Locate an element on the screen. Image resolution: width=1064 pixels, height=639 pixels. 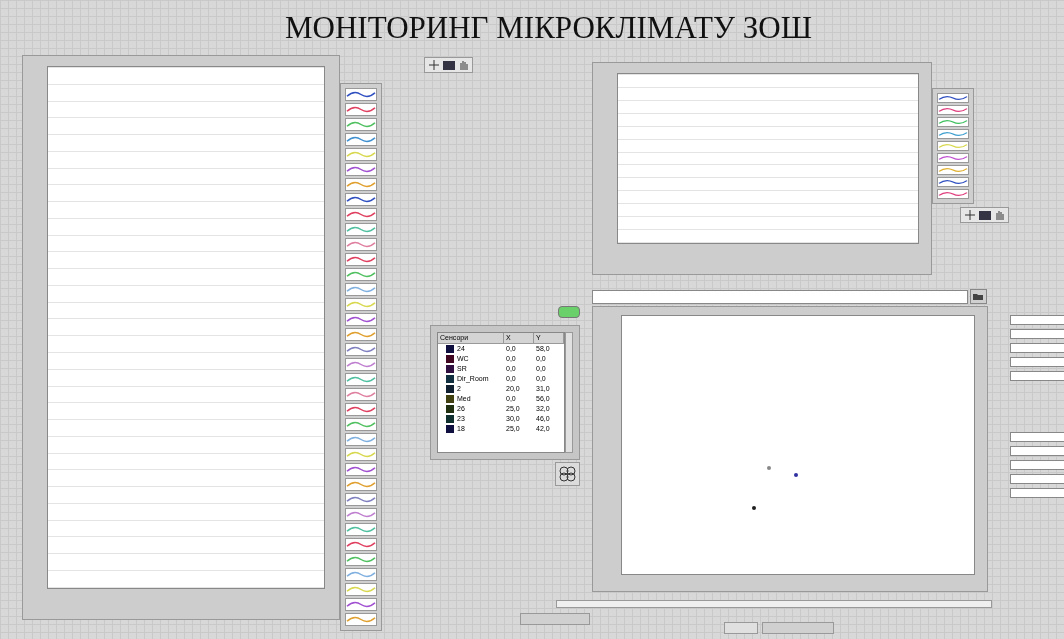
horizontal-scrollbar is located at coordinates (774, 604).